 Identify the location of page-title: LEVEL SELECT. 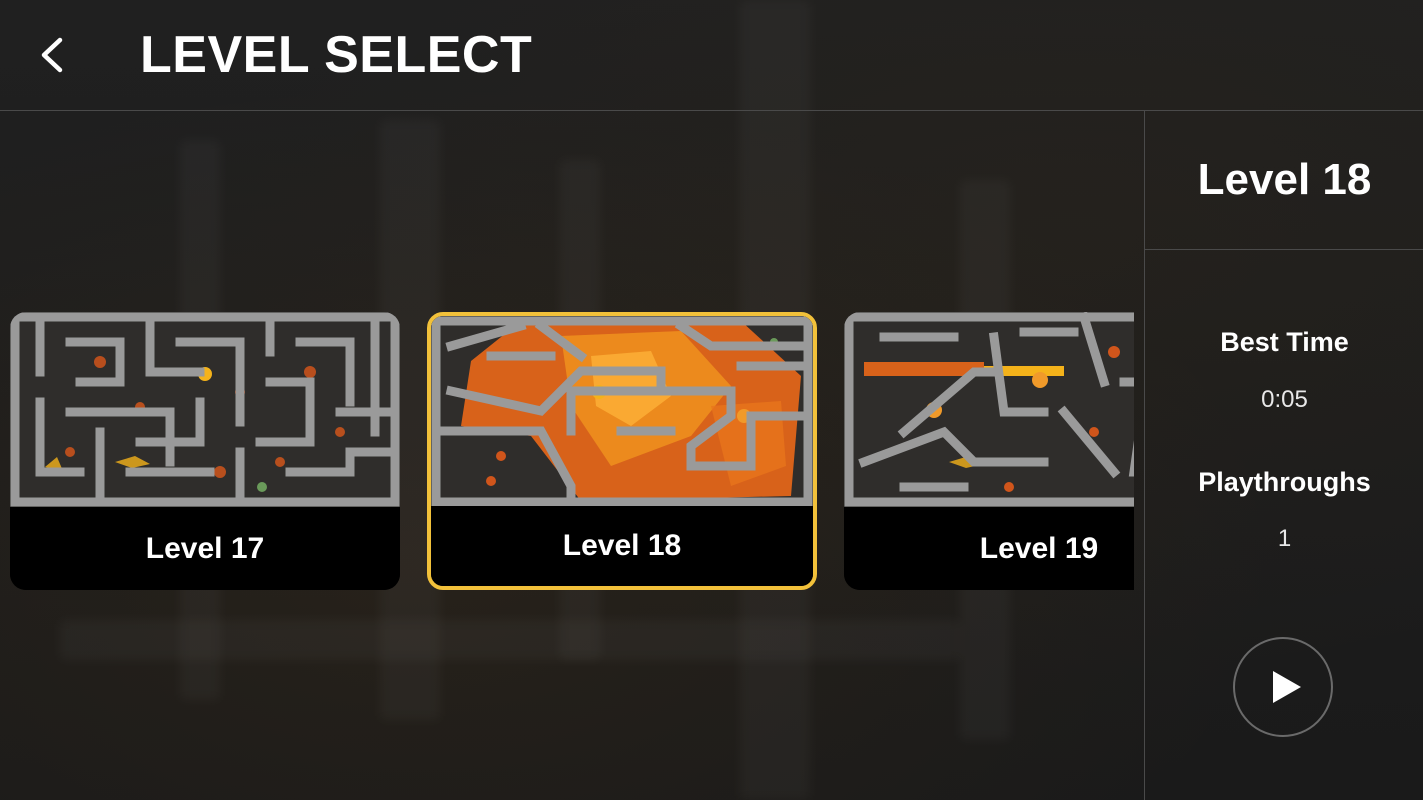
(336, 55).